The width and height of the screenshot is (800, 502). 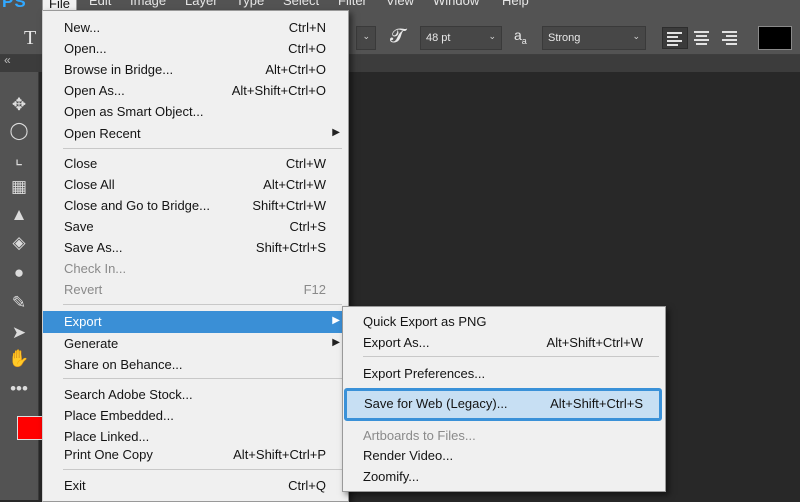 I want to click on move-icon: ✥, so click(x=19, y=105).